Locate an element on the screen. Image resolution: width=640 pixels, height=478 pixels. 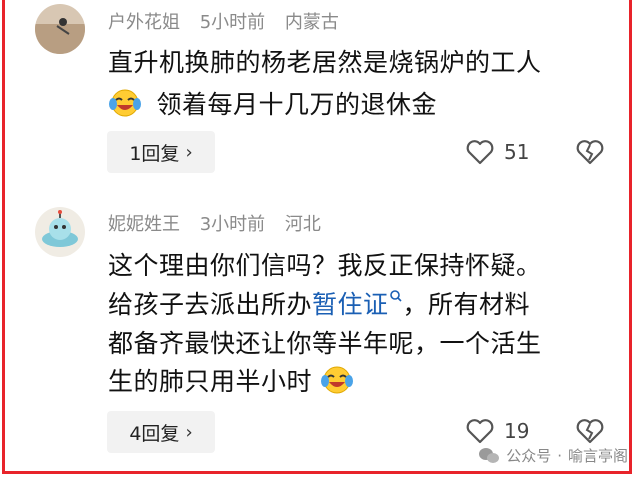
search-link-text: 暂住证 is located at coordinates (350, 304).